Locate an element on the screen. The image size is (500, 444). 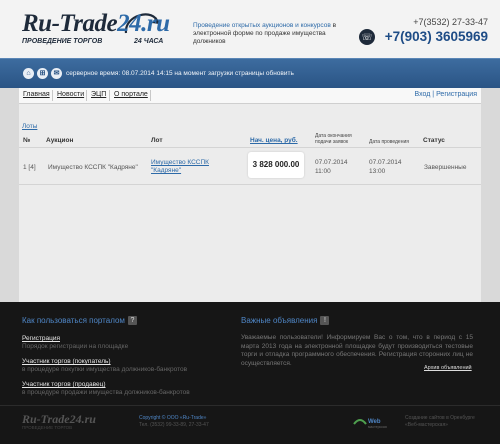
login-register-link: Вход | Регистрация is located at coordinates (446, 94).